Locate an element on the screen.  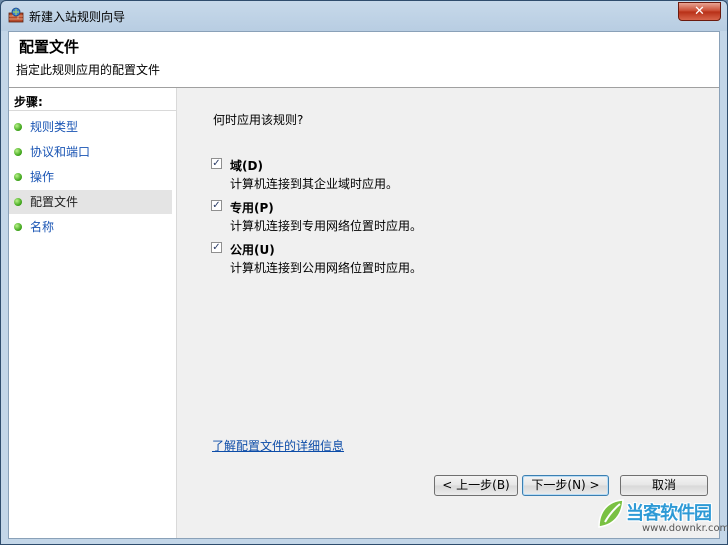
wizard-header: 配置文件 指定此规则应用的配置文件 is located at coordinates (364, 60).